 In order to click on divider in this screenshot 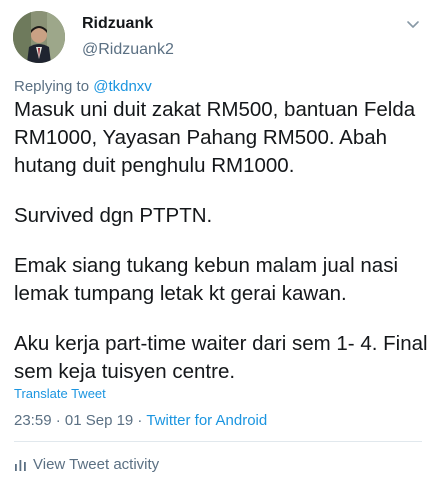, I will do `click(218, 441)`.